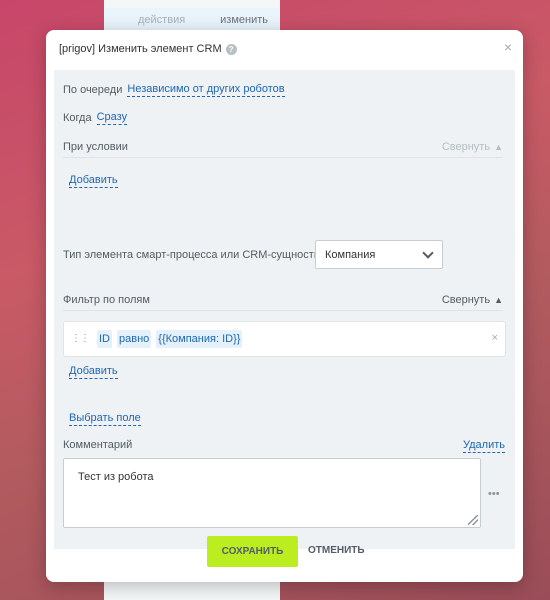 The width and height of the screenshot is (550, 600). What do you see at coordinates (140, 49) in the screenshot?
I see `dialog-title-text: [prigov] Изменить элемент CRM` at bounding box center [140, 49].